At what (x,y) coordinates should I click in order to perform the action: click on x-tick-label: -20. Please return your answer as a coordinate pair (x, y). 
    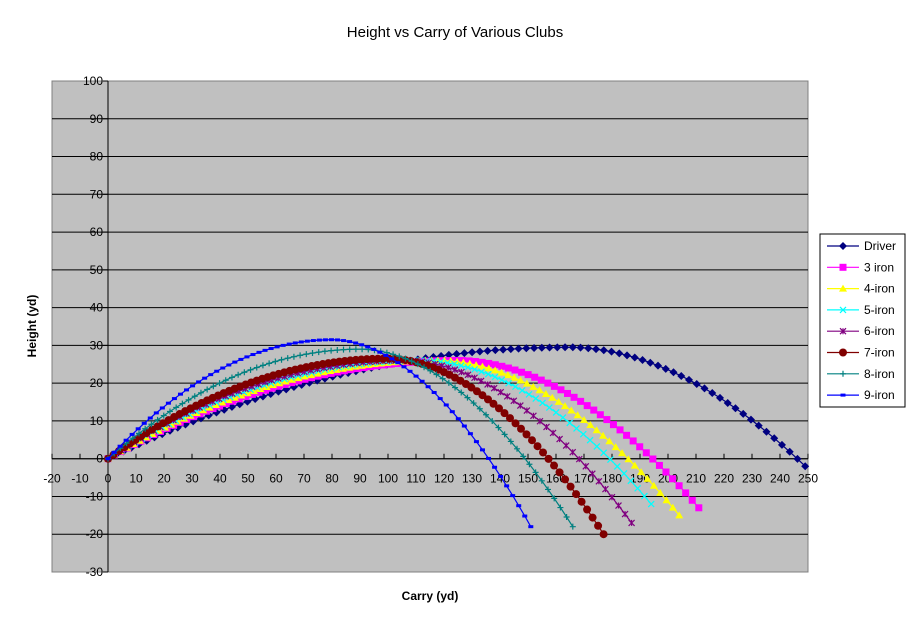
    Looking at the image, I should click on (52, 479).